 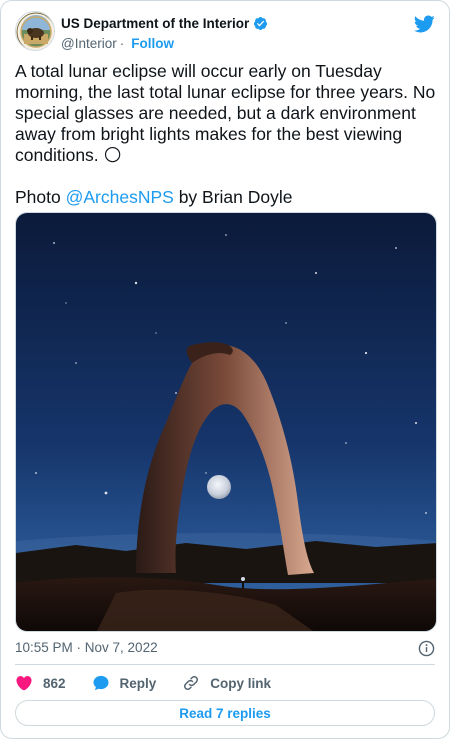 I want to click on account-avatar, so click(x=35, y=31).